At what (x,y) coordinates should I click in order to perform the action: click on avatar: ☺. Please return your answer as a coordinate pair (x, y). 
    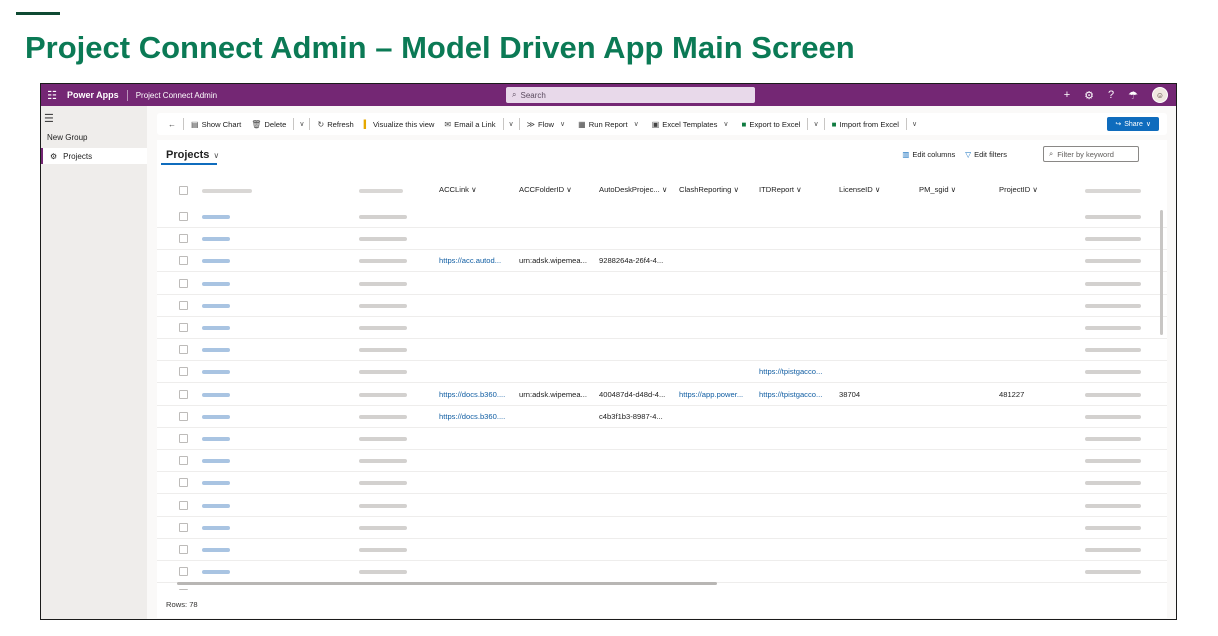
    Looking at the image, I should click on (1160, 95).